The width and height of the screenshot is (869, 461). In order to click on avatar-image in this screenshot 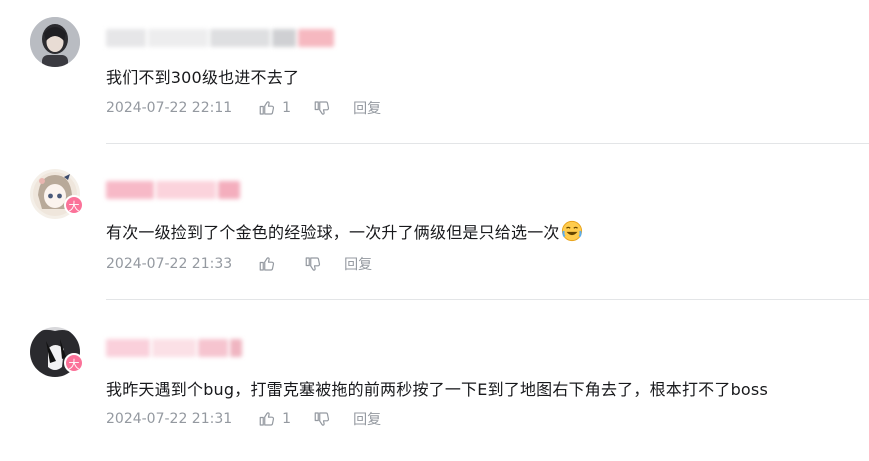, I will do `click(55, 42)`.